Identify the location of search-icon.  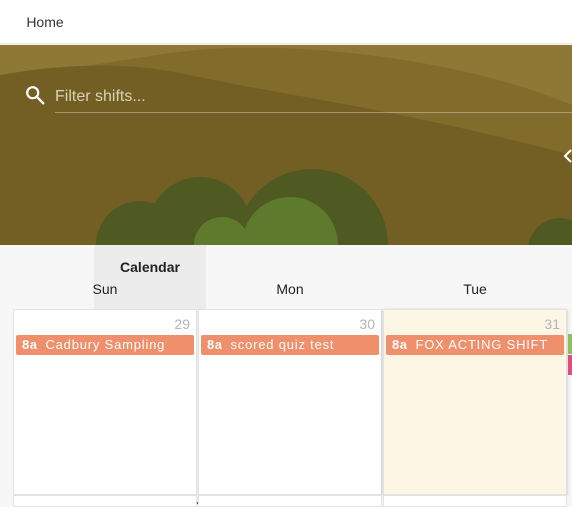
(35, 95).